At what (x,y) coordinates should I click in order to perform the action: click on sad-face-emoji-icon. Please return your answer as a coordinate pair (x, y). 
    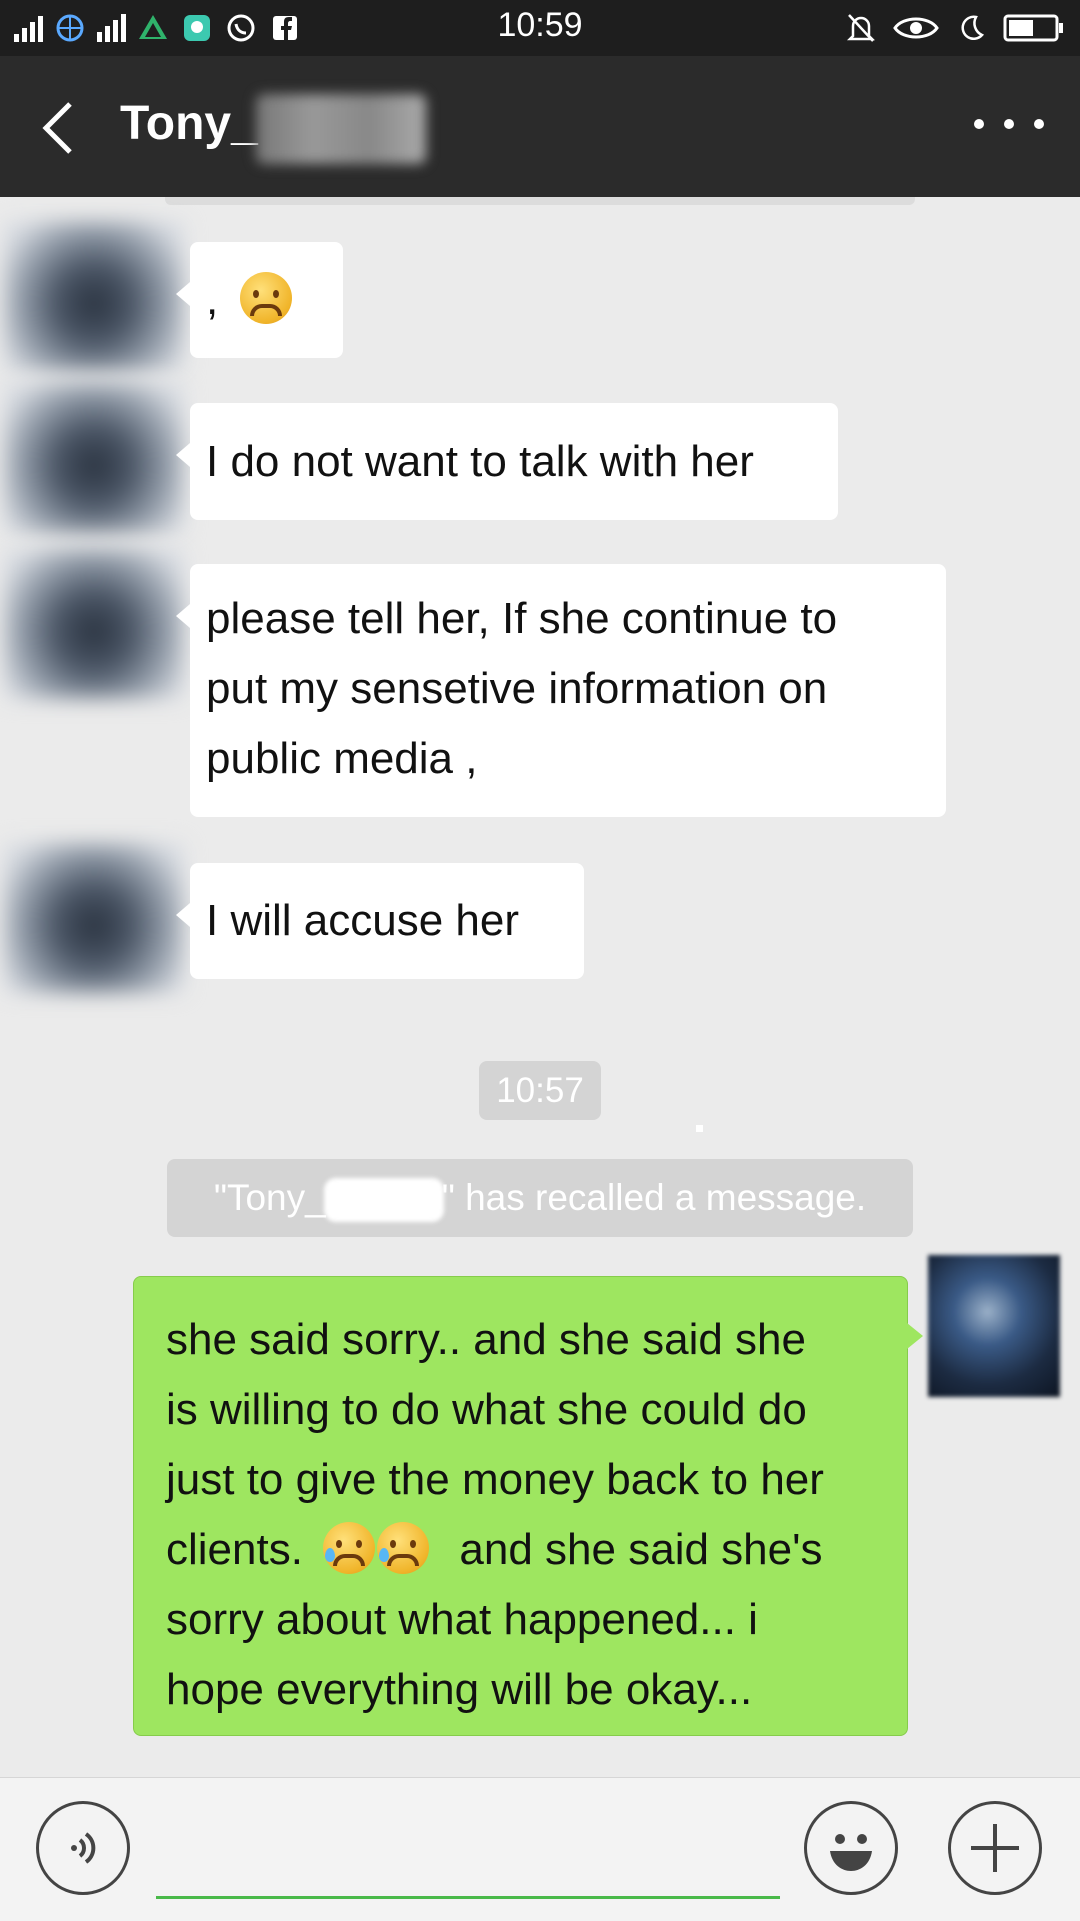
    Looking at the image, I should click on (266, 298).